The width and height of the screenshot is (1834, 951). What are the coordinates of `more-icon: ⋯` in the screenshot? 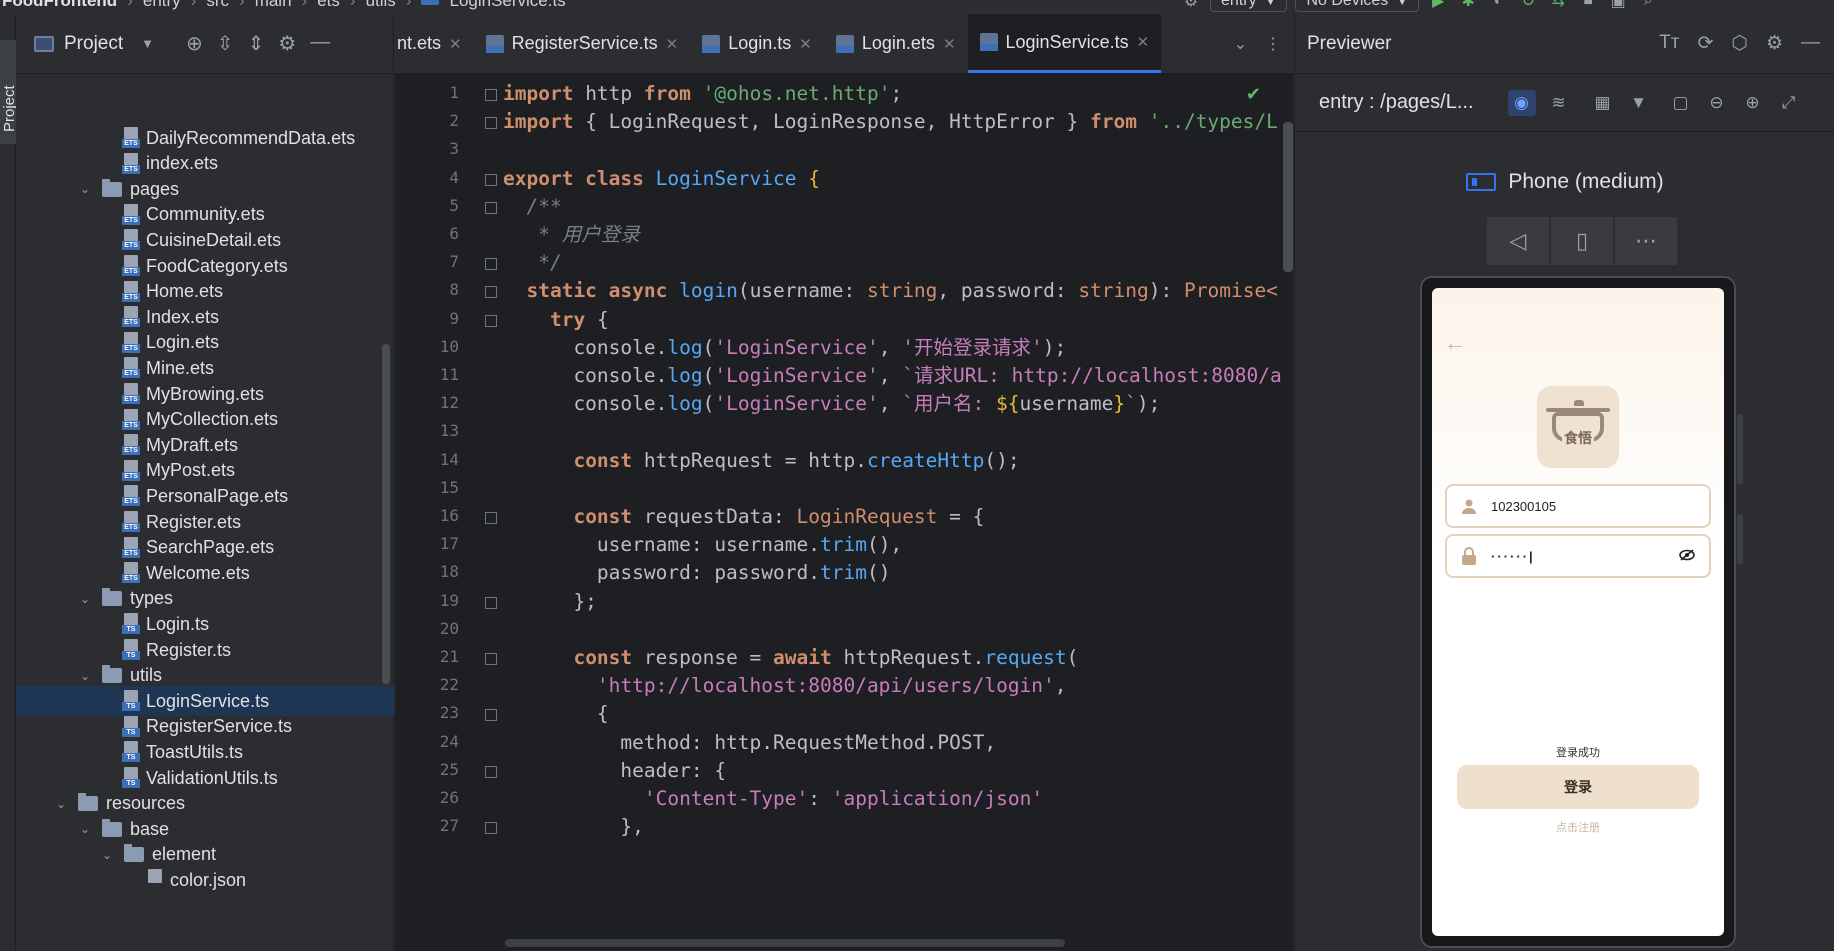 It's located at (1646, 241).